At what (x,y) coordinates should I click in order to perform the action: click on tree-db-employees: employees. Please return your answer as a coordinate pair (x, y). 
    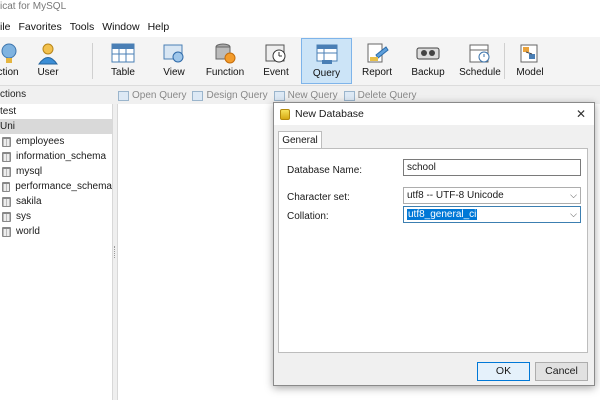
    Looking at the image, I should click on (56, 141).